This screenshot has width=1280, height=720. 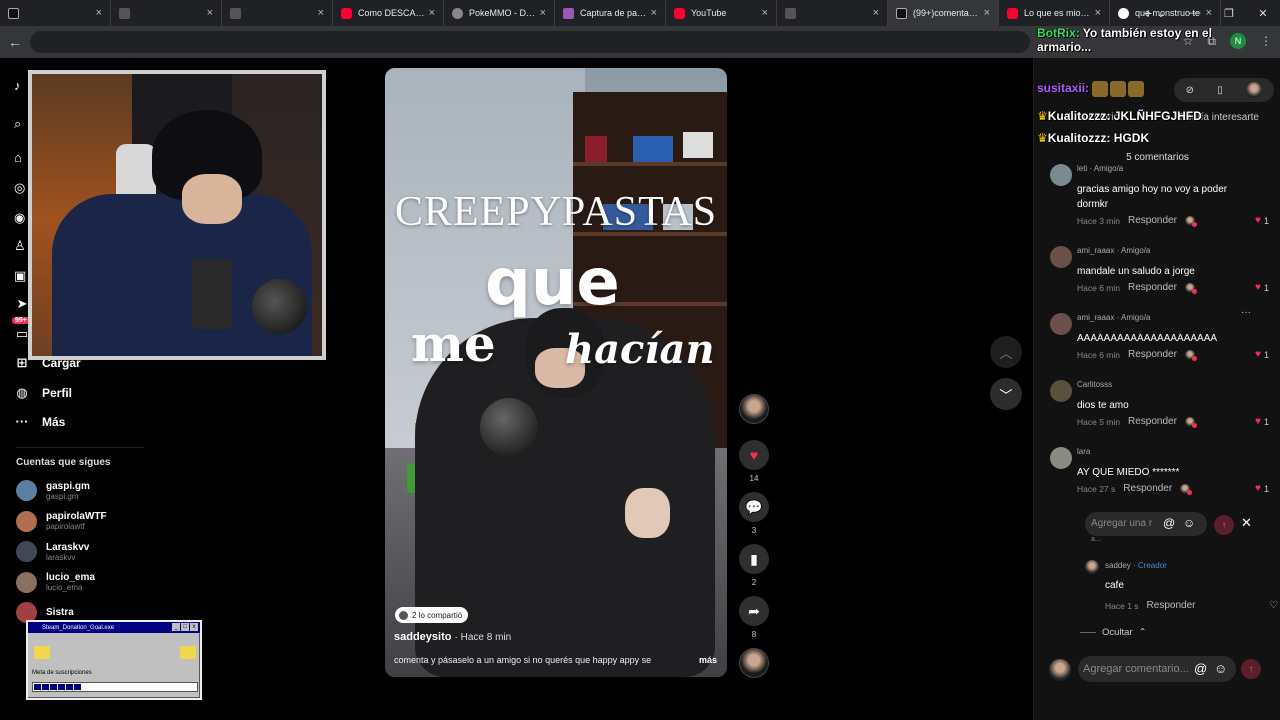 What do you see at coordinates (452, 637) in the screenshot?
I see `video-author: saddeysito · Hace 8 min` at bounding box center [452, 637].